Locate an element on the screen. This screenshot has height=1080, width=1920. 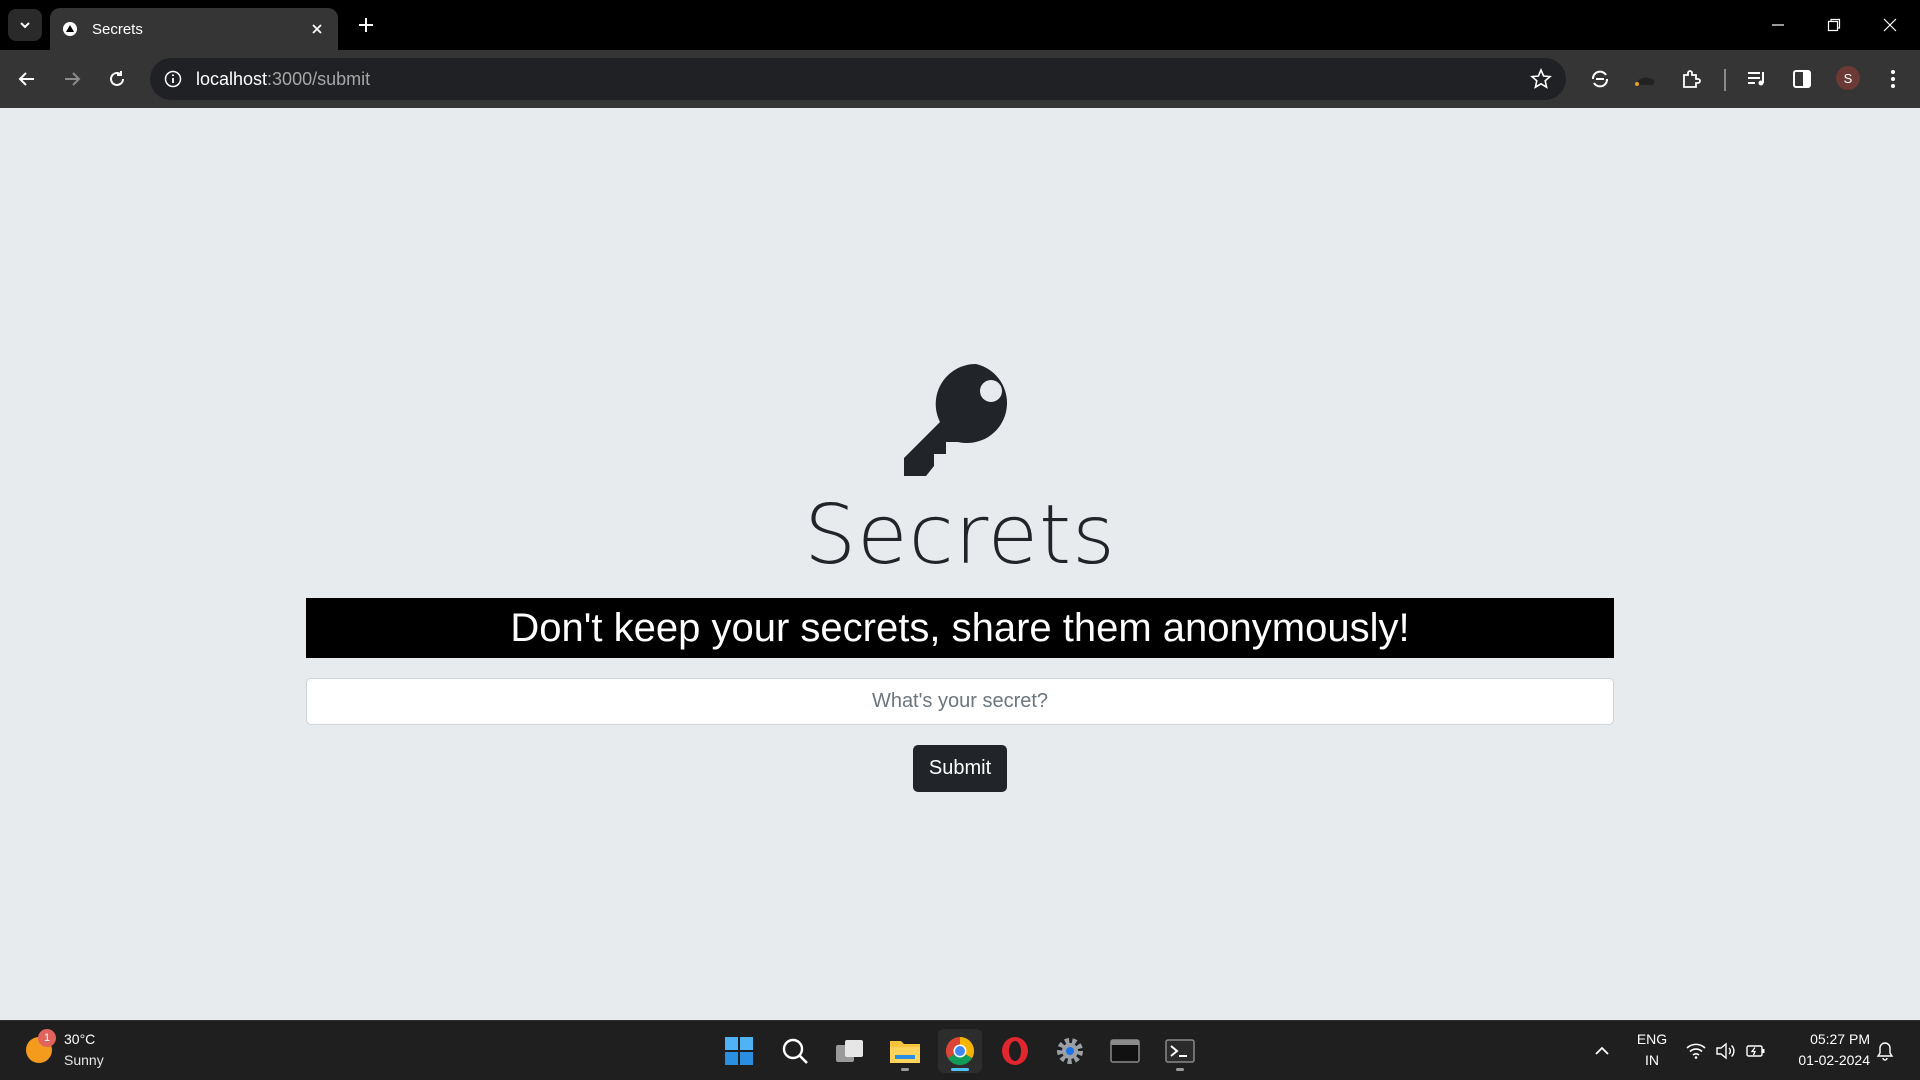
tab-search-button is located at coordinates (25, 25).